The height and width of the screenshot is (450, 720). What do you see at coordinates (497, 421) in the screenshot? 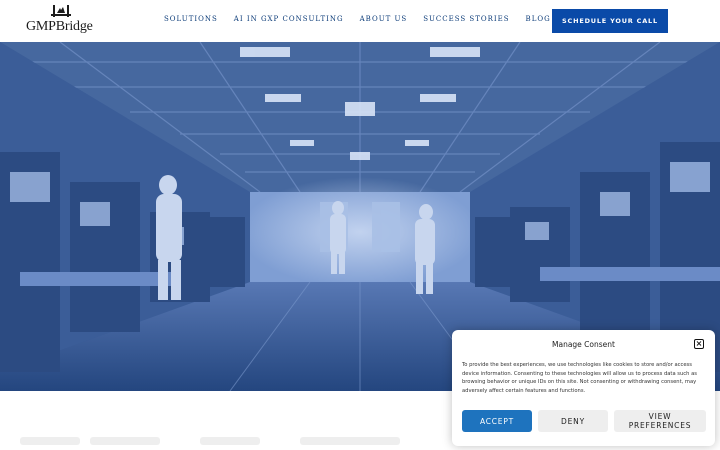
I see `accept-button: ACCEPT` at bounding box center [497, 421].